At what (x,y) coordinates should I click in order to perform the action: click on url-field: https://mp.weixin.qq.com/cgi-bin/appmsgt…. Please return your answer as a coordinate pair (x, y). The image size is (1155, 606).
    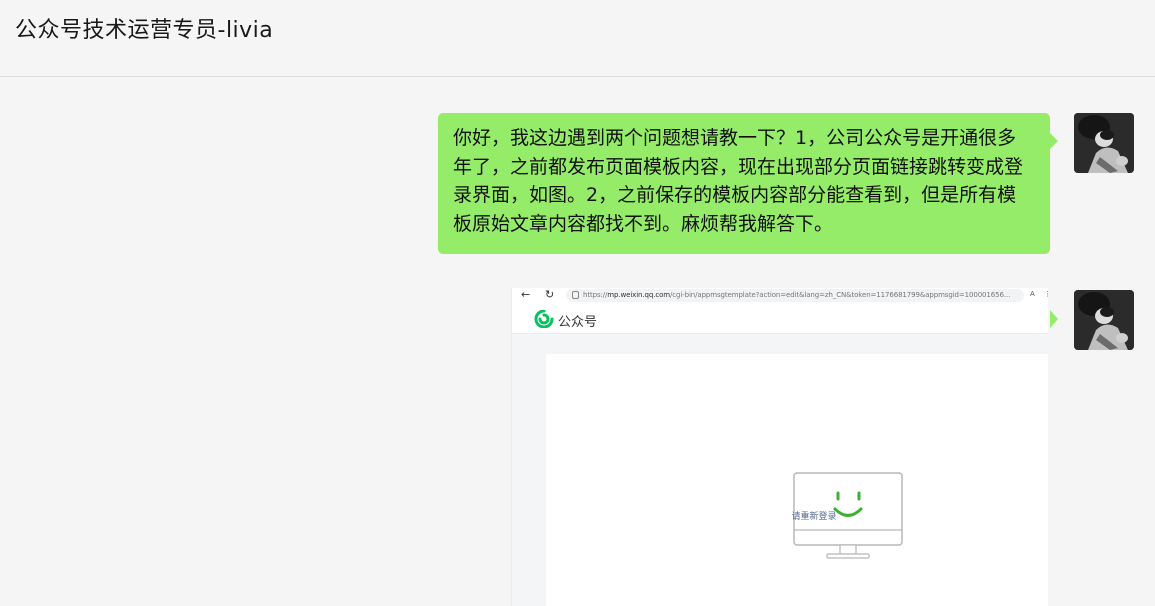
    Looking at the image, I should click on (795, 295).